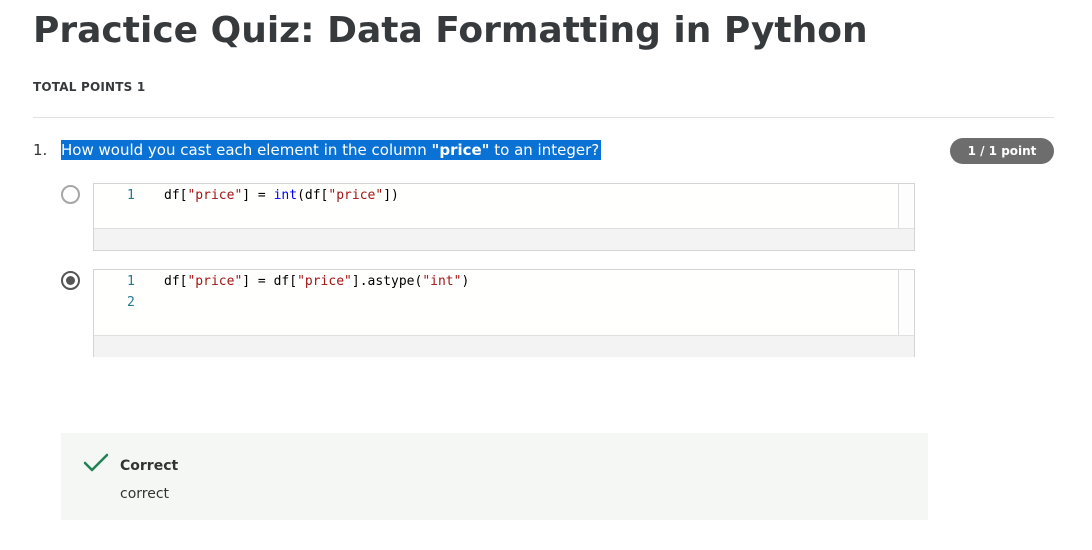  What do you see at coordinates (96, 462) in the screenshot?
I see `checkmark-icon` at bounding box center [96, 462].